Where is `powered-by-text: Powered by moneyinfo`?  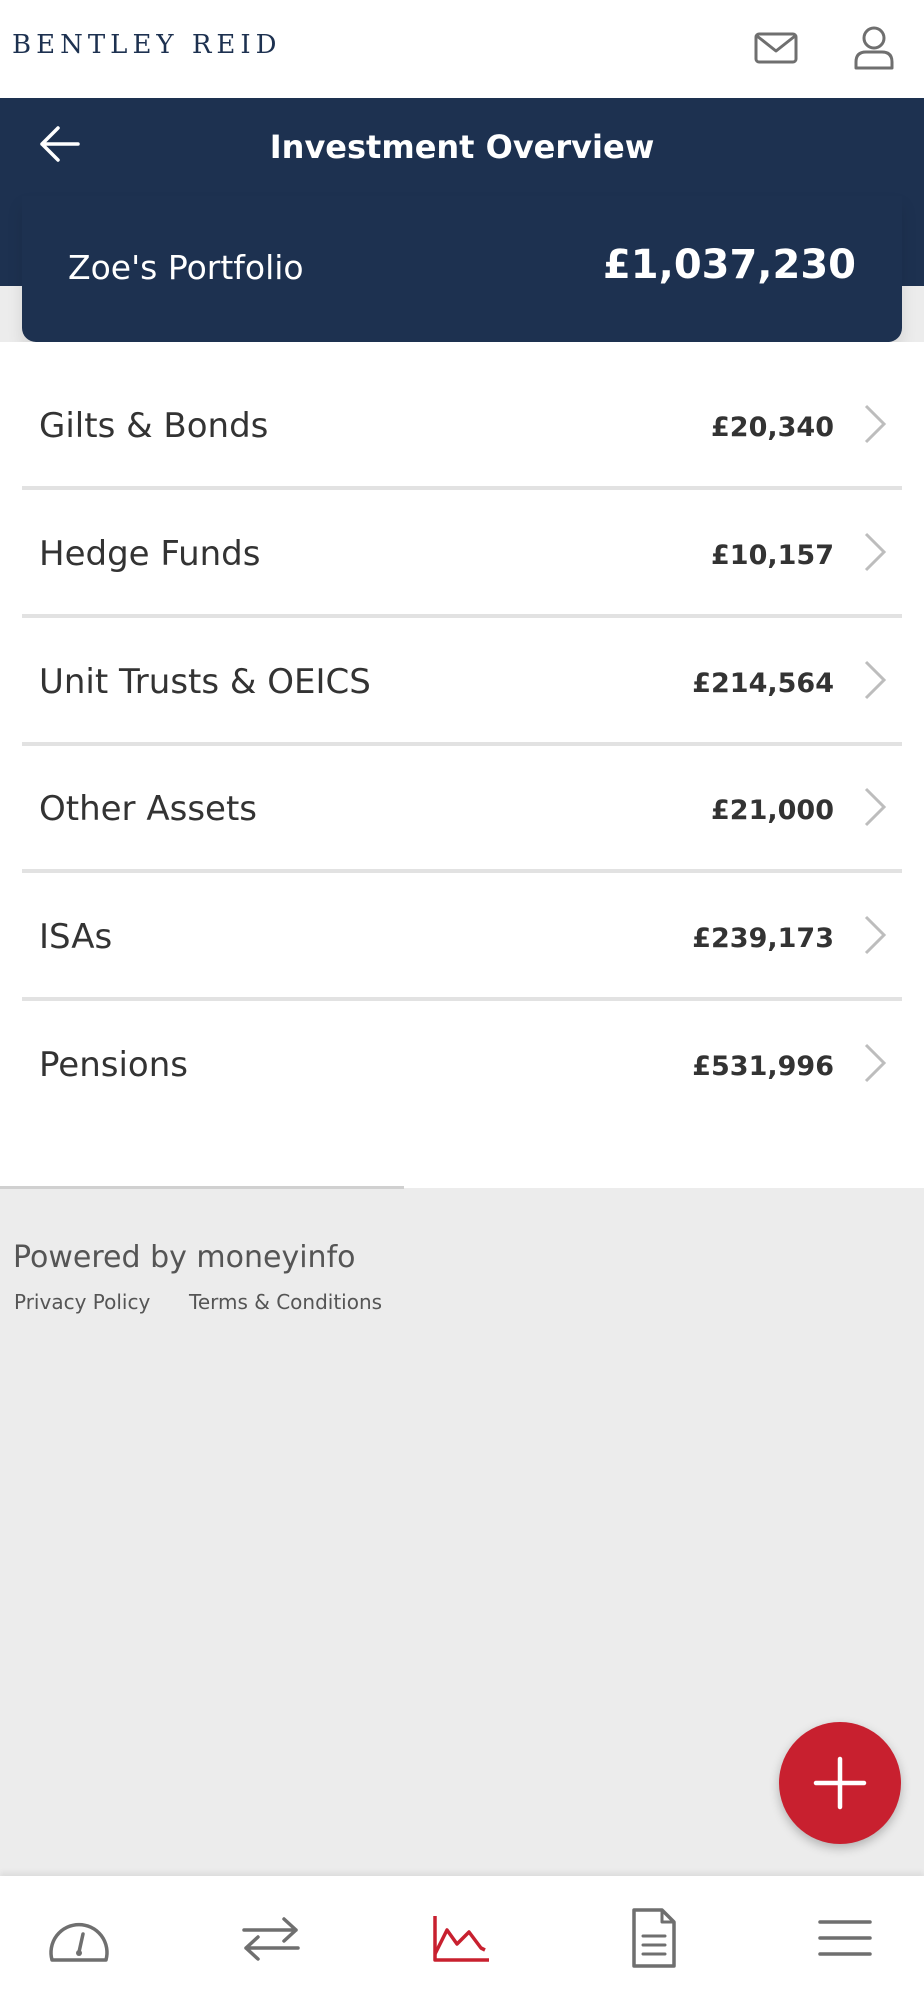 powered-by-text: Powered by moneyinfo is located at coordinates (184, 1257).